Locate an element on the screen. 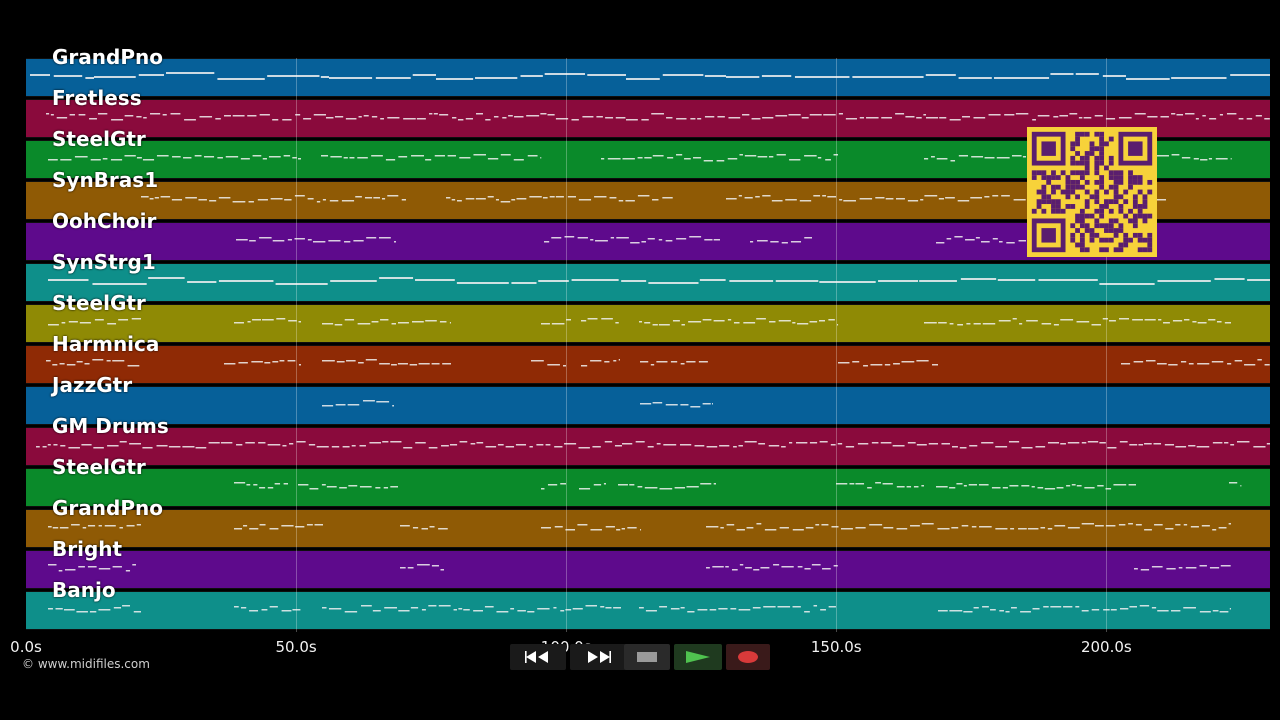  rewind-button is located at coordinates (538, 657).